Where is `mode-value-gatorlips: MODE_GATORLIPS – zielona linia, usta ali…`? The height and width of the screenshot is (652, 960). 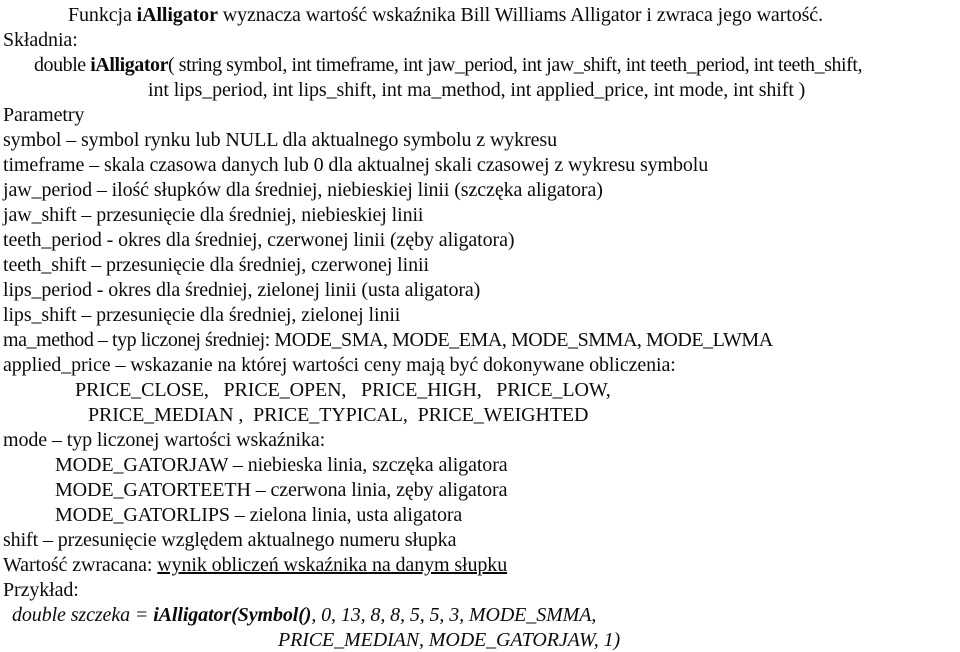
mode-value-gatorlips: MODE_GATORLIPS – zielona linia, usta ali… is located at coordinates (259, 515).